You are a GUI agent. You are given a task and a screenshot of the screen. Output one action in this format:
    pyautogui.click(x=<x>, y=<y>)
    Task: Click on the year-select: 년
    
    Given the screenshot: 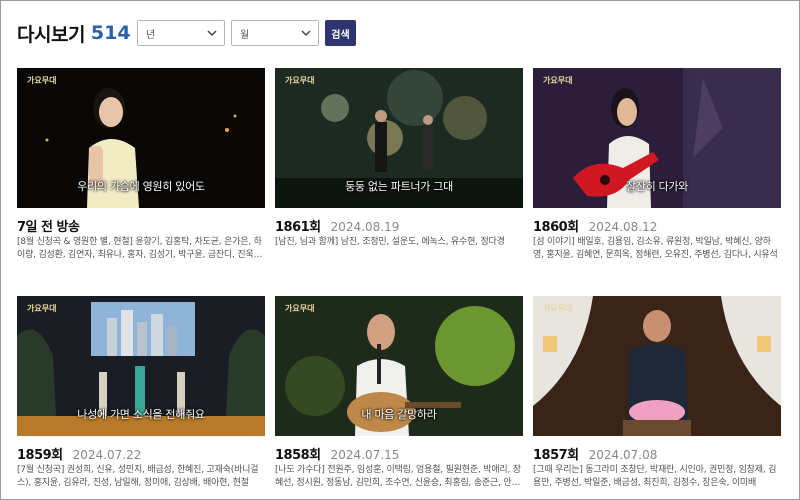 What is the action you would take?
    pyautogui.click(x=181, y=33)
    